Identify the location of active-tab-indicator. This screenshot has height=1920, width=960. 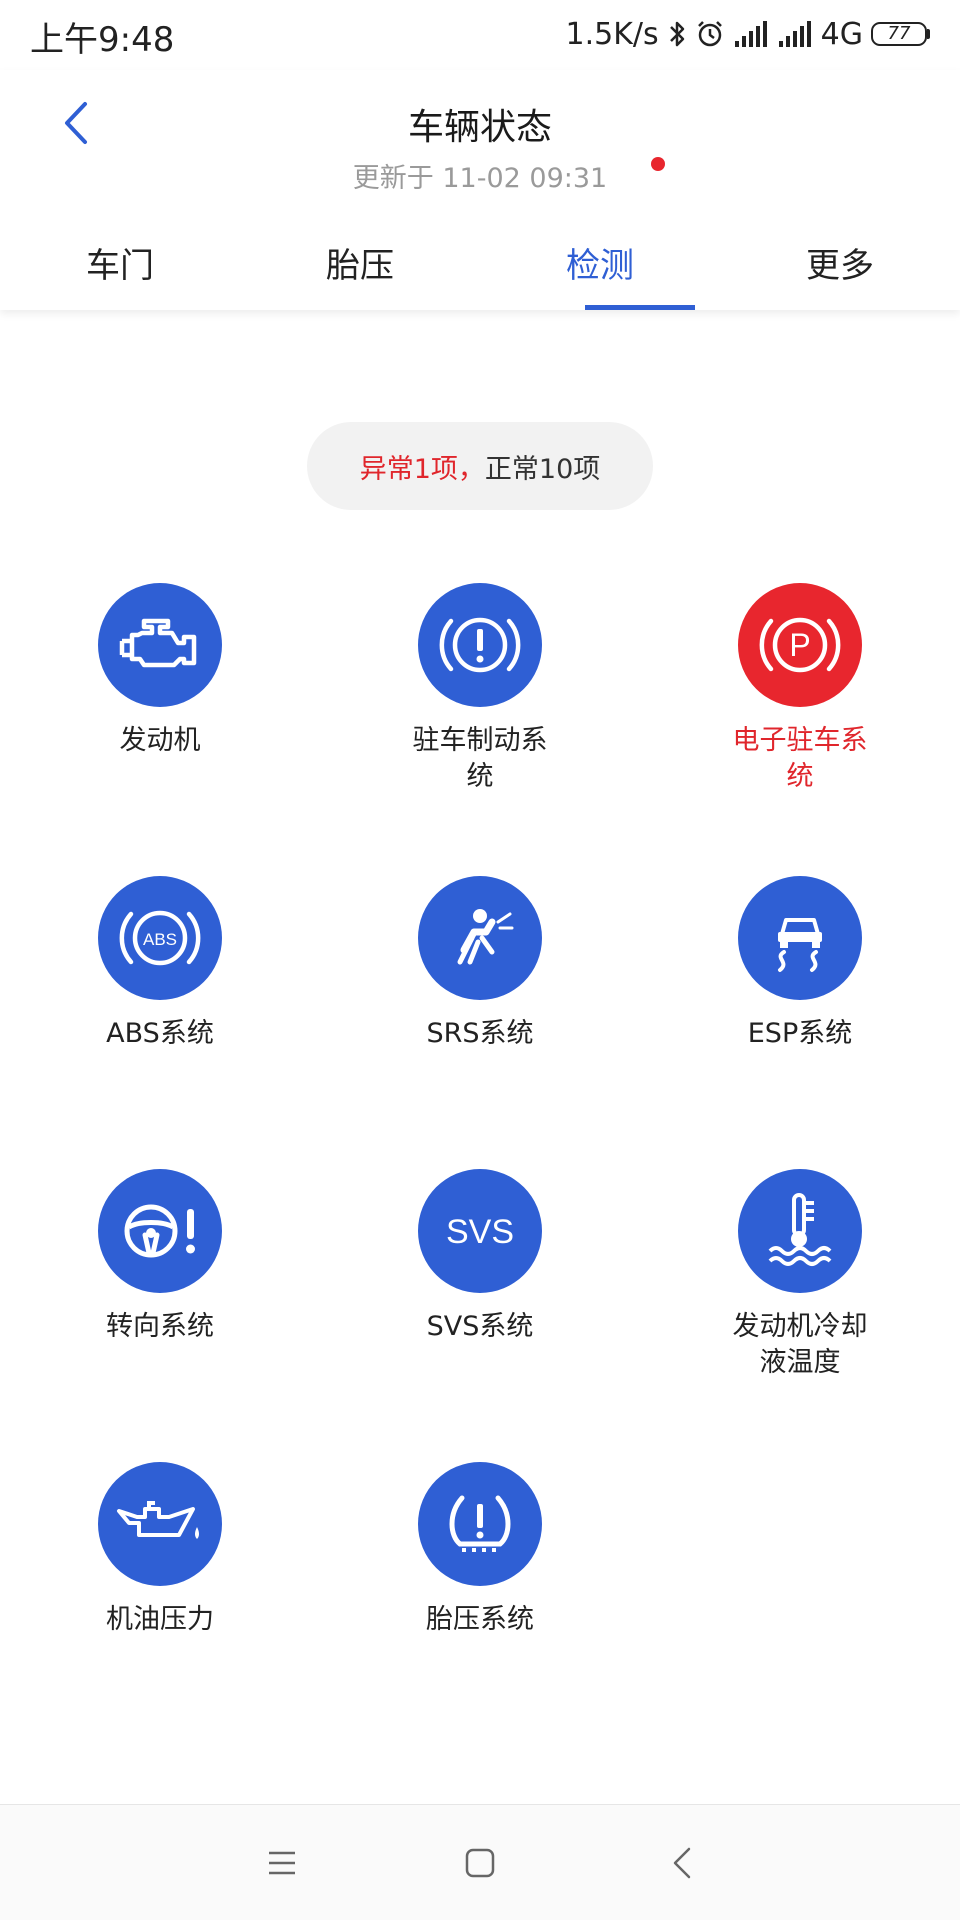
(640, 307).